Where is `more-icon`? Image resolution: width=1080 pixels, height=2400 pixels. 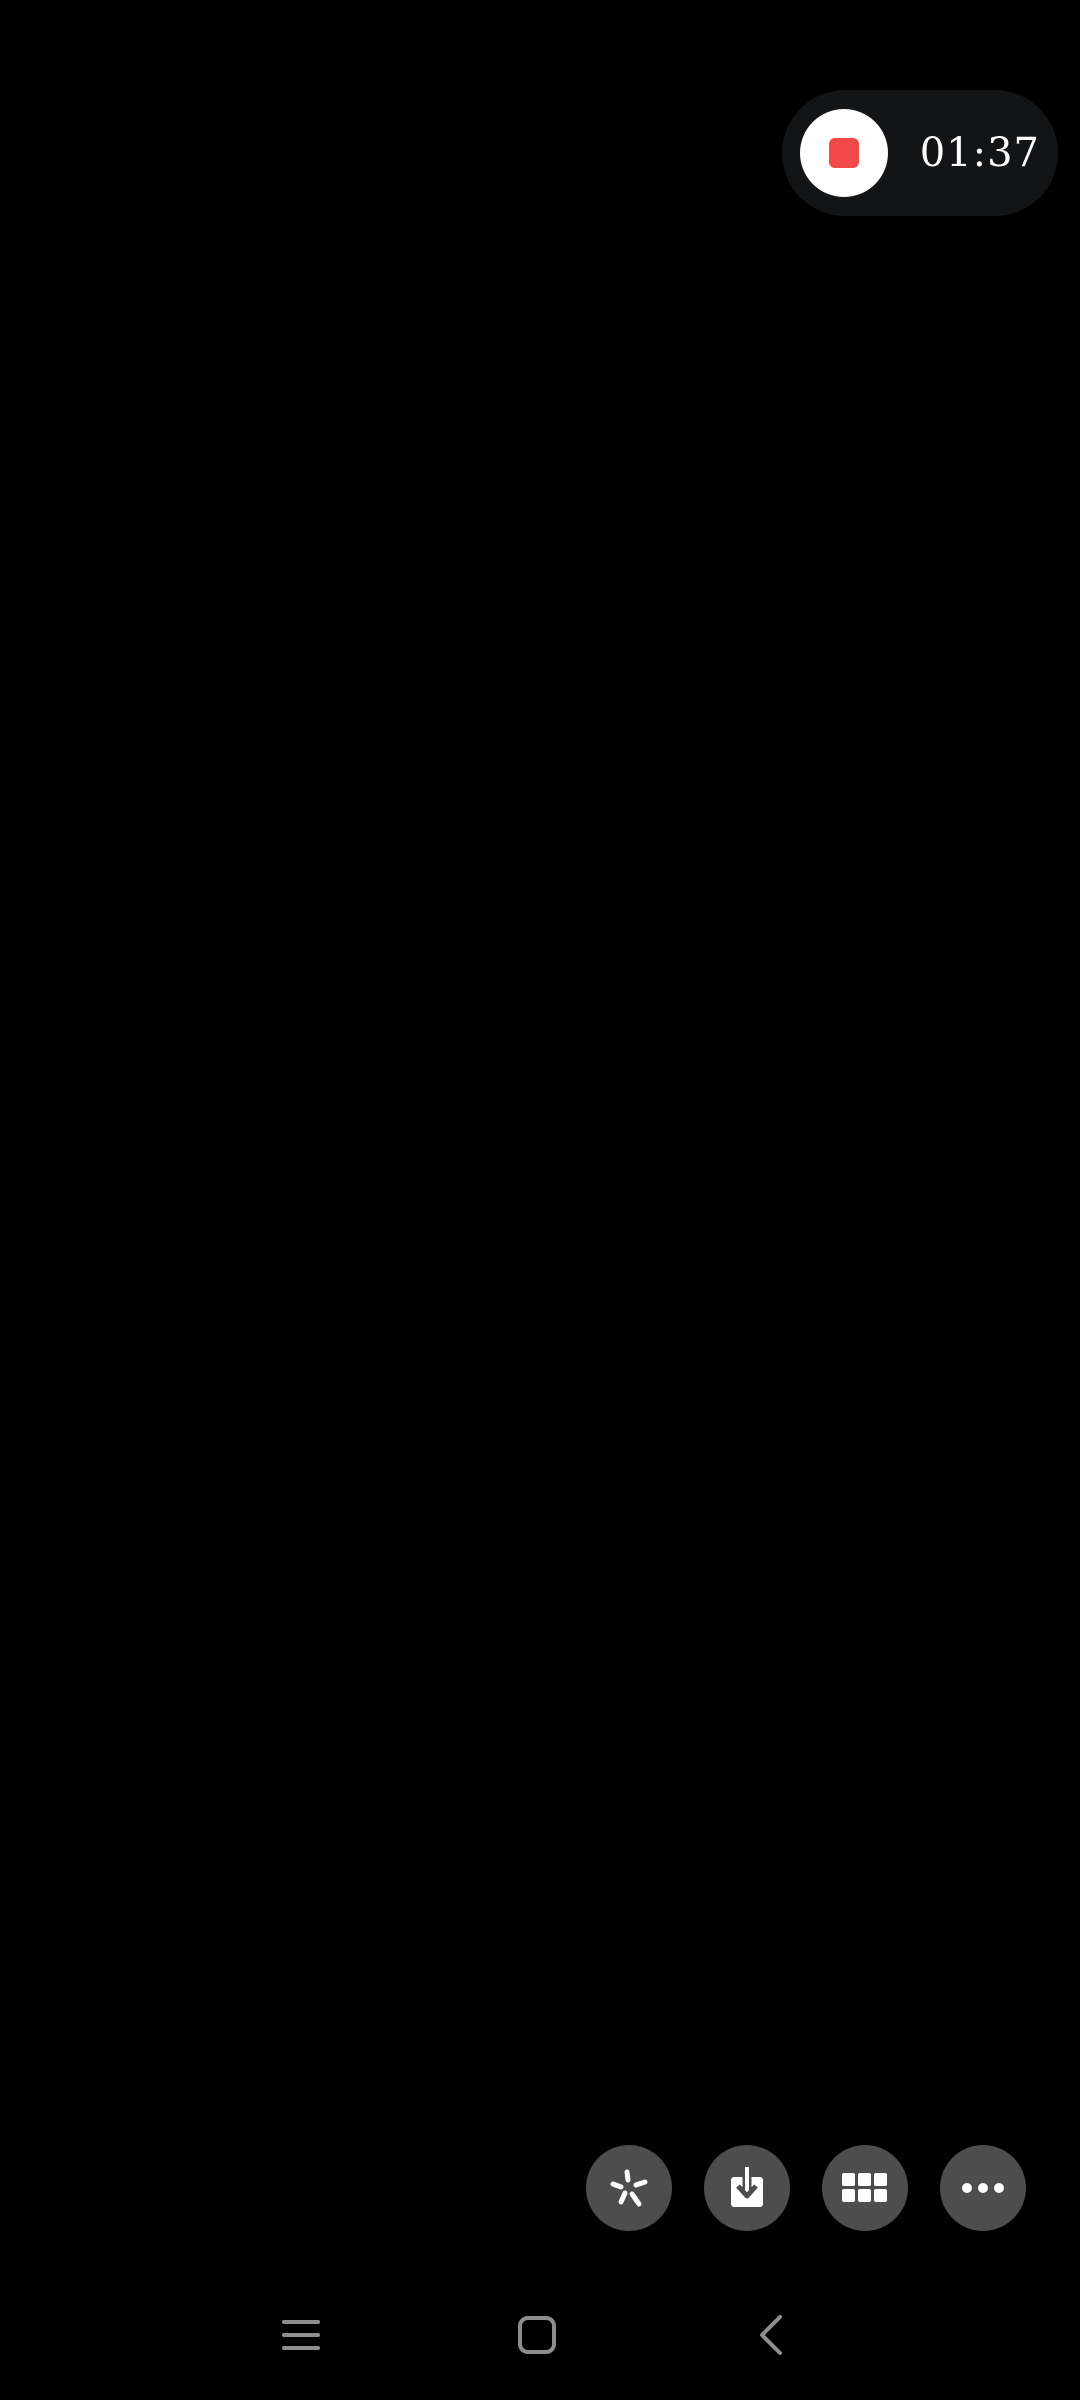
more-icon is located at coordinates (983, 2188).